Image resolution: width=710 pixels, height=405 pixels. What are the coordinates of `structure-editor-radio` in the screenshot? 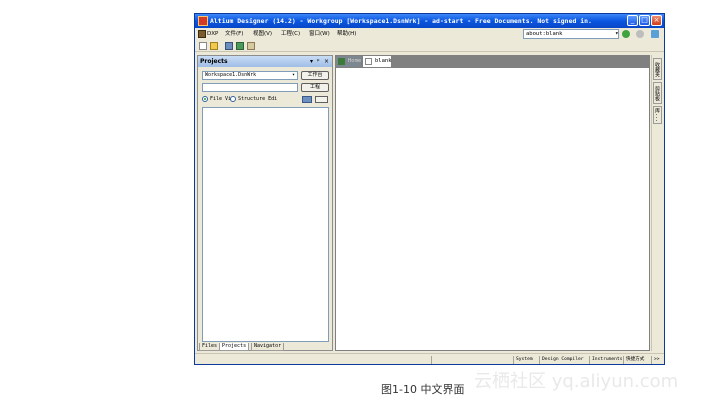 It's located at (233, 99).